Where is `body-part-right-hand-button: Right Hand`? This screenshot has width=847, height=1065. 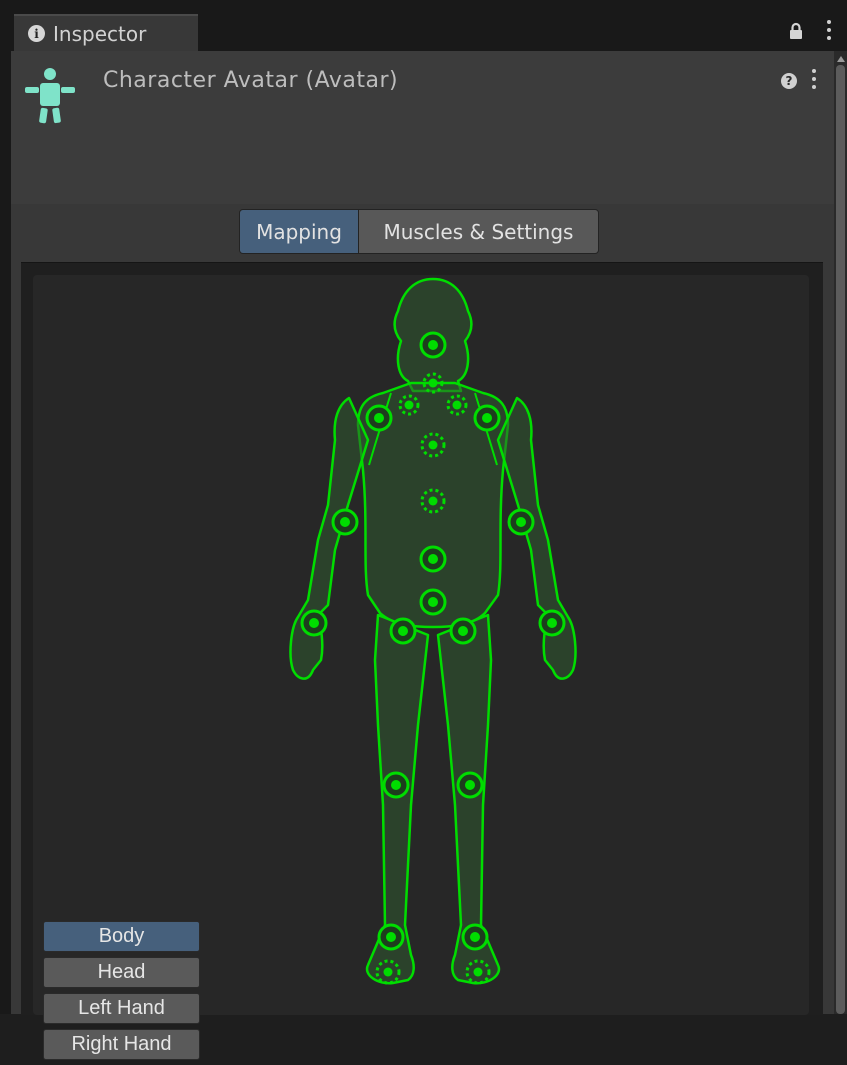
body-part-right-hand-button: Right Hand is located at coordinates (121, 1044).